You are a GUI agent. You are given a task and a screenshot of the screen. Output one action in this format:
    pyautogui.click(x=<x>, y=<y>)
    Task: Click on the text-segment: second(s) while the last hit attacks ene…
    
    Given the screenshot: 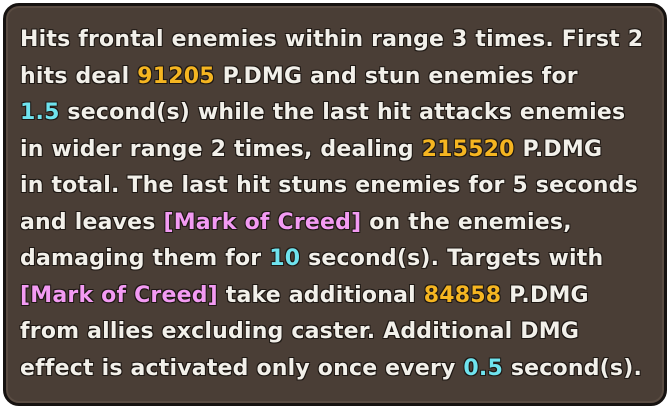 What is the action you would take?
    pyautogui.click(x=342, y=112)
    